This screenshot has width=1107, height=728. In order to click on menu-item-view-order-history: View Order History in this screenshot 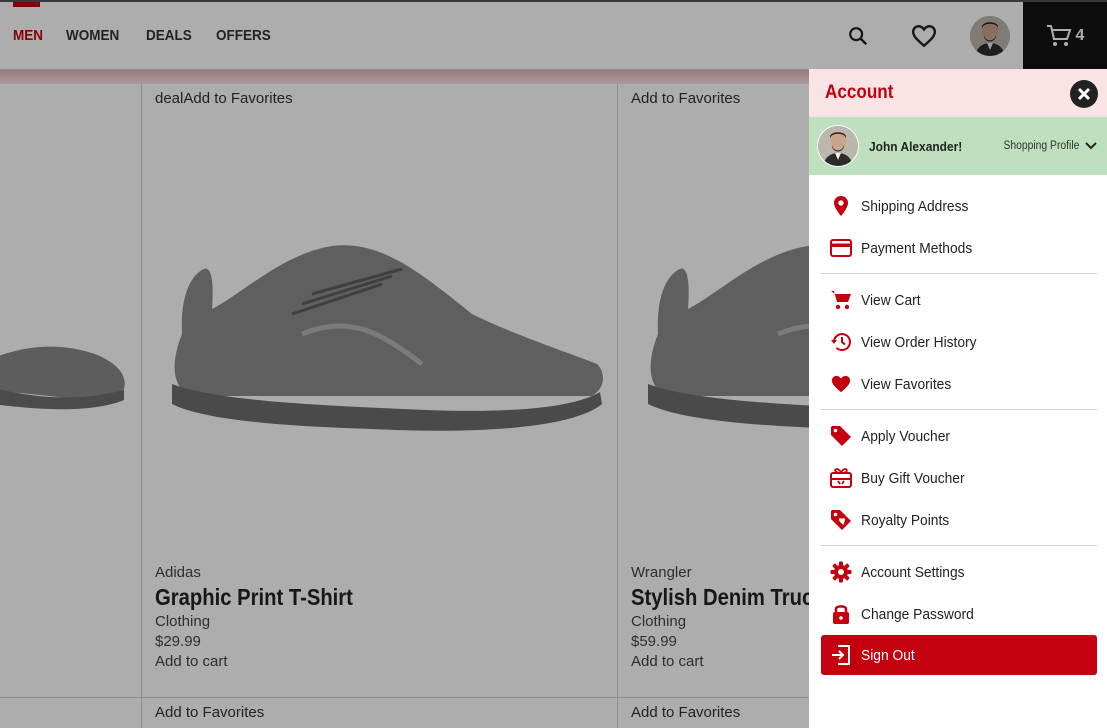, I will do `click(959, 342)`.